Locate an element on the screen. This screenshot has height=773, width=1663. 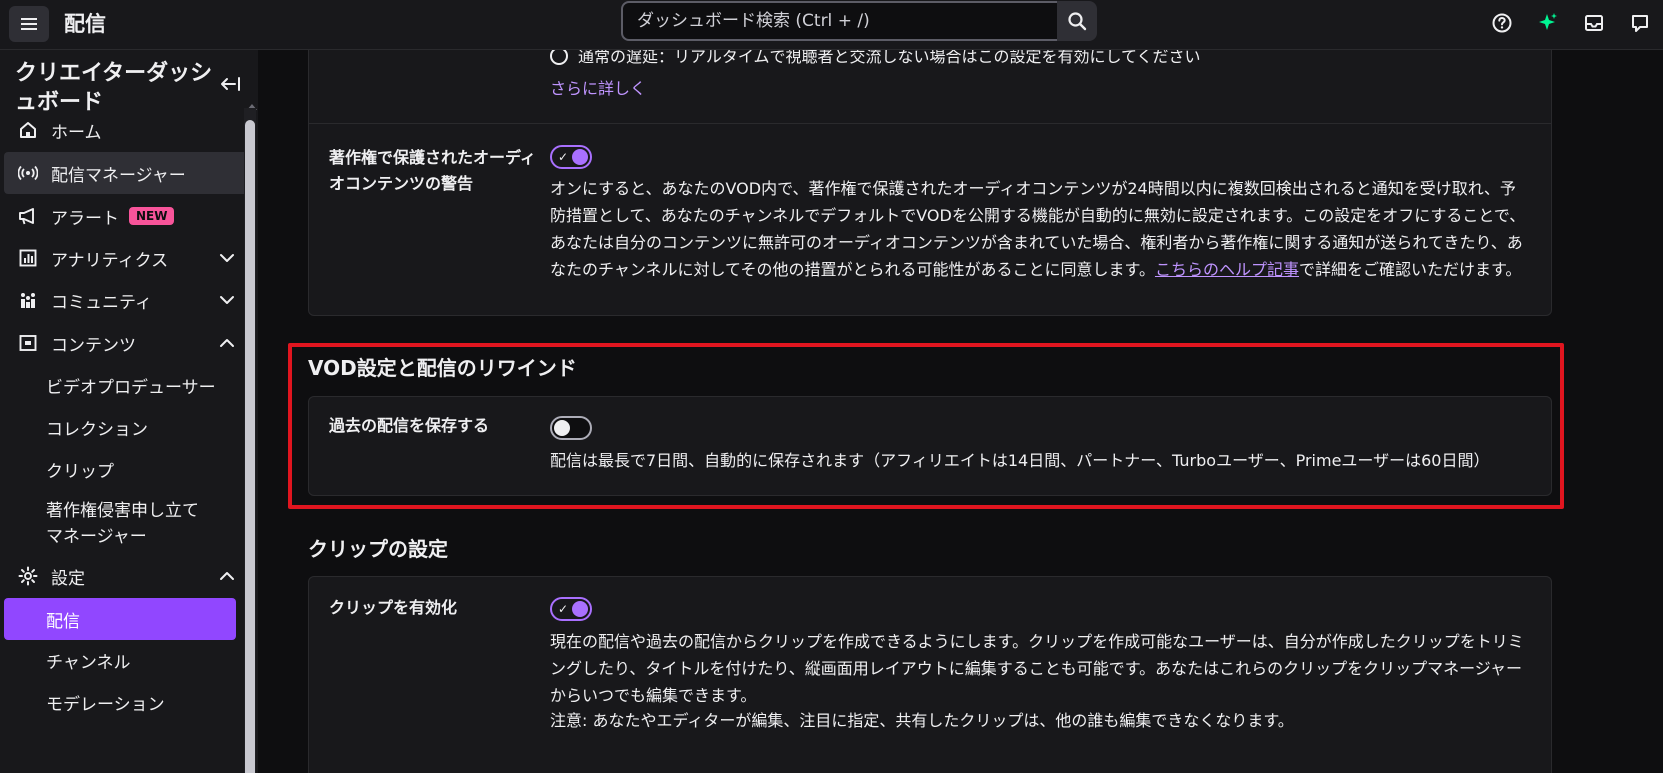
sidebar-item-label: クリップ is located at coordinates (80, 471).